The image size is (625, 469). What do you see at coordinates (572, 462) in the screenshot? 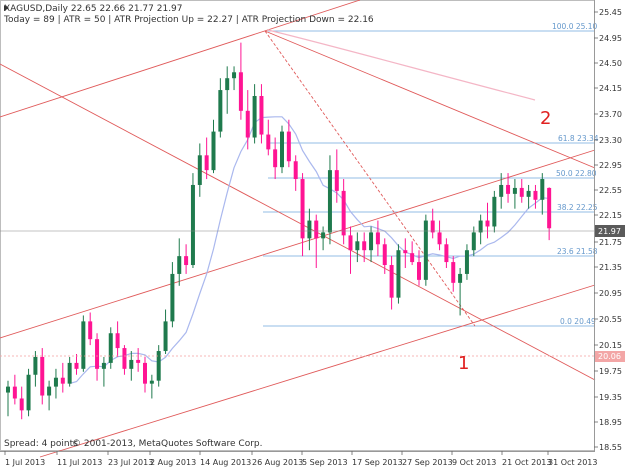
I see `time-tick-label: 31 Oct 2013` at bounding box center [572, 462].